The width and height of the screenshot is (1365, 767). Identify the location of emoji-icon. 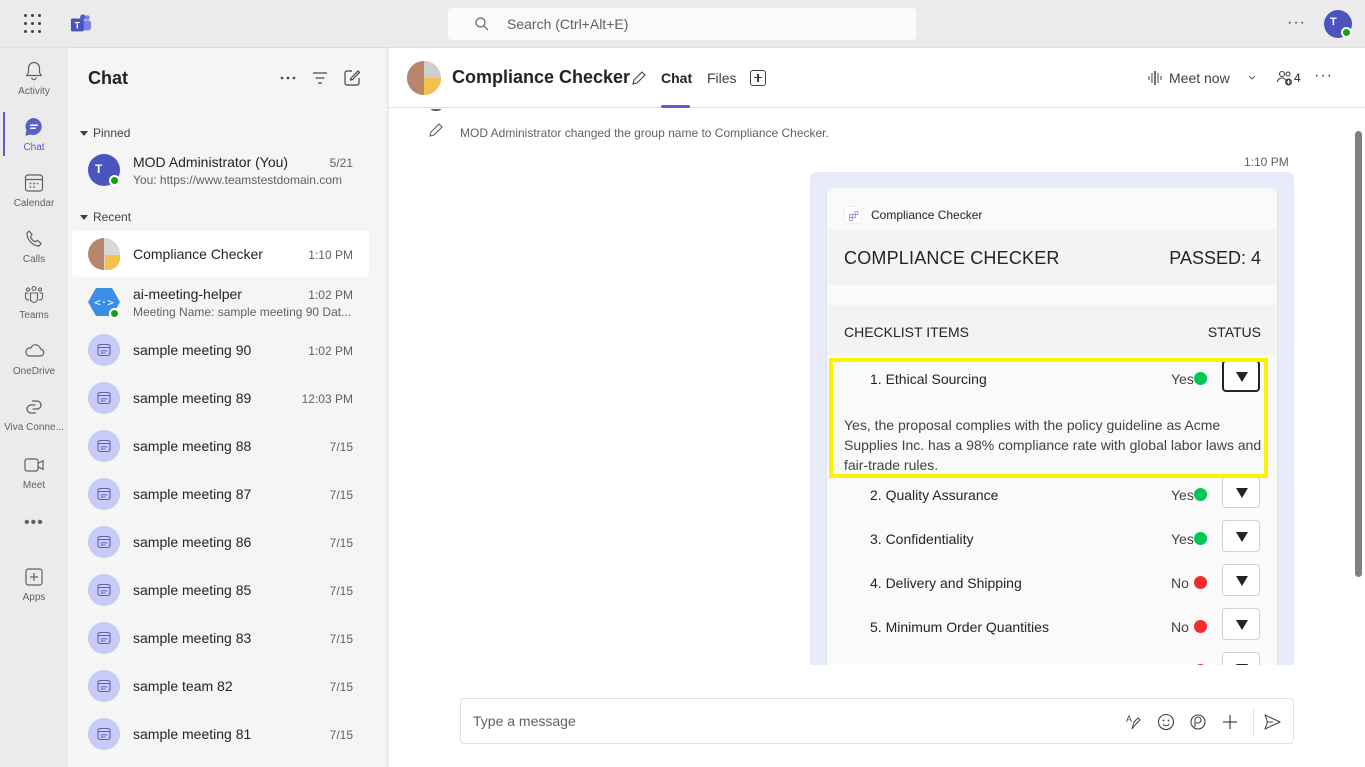
(1166, 722).